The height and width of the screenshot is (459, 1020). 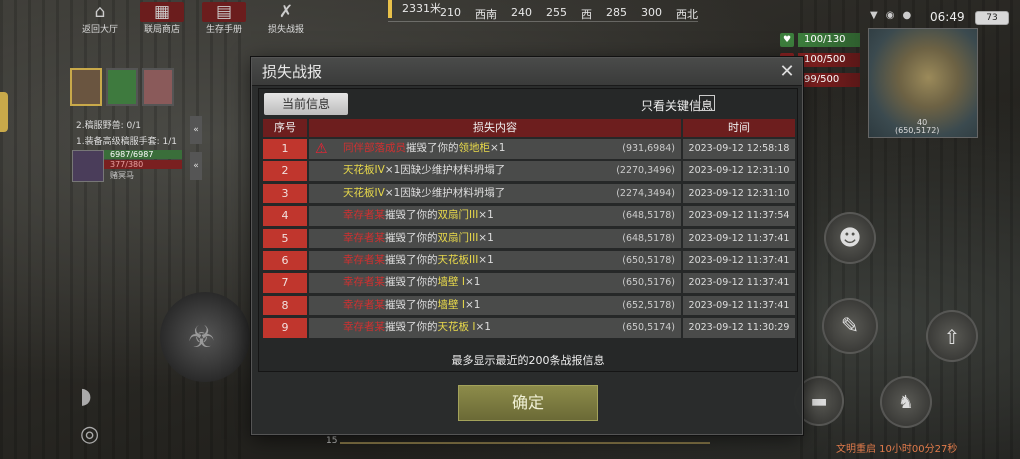 I want to click on nav-label: 损失战报, so click(x=285, y=30).